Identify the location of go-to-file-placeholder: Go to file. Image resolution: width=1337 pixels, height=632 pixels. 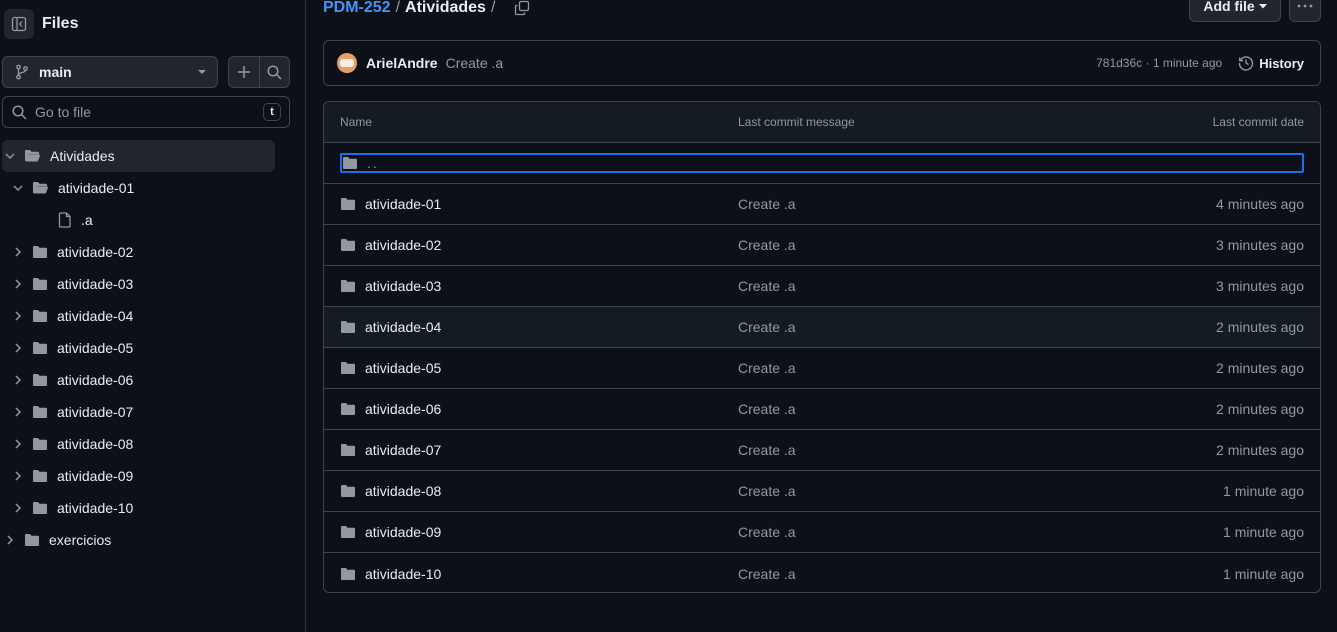
(63, 112).